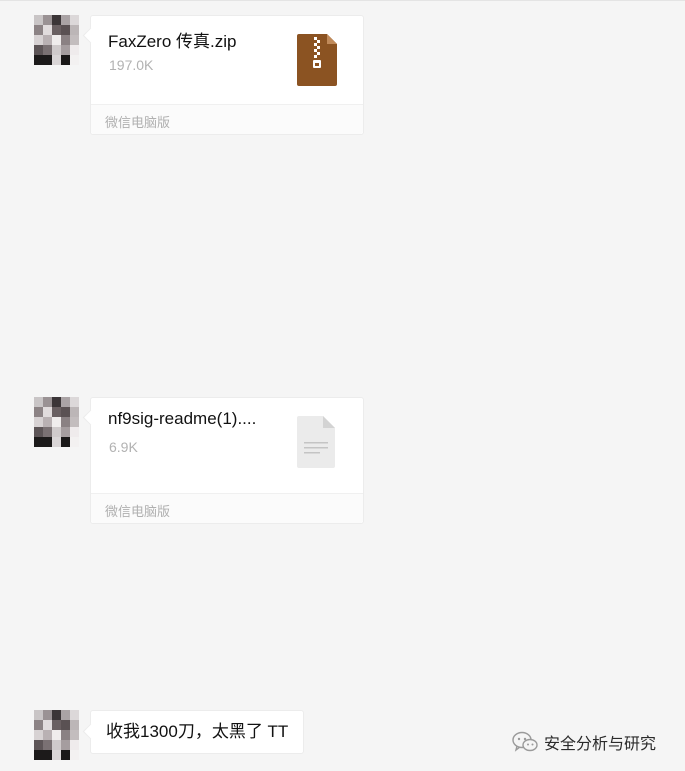 Image resolution: width=685 pixels, height=771 pixels. What do you see at coordinates (172, 41) in the screenshot?
I see `file-name: FaxZero 传真.zip` at bounding box center [172, 41].